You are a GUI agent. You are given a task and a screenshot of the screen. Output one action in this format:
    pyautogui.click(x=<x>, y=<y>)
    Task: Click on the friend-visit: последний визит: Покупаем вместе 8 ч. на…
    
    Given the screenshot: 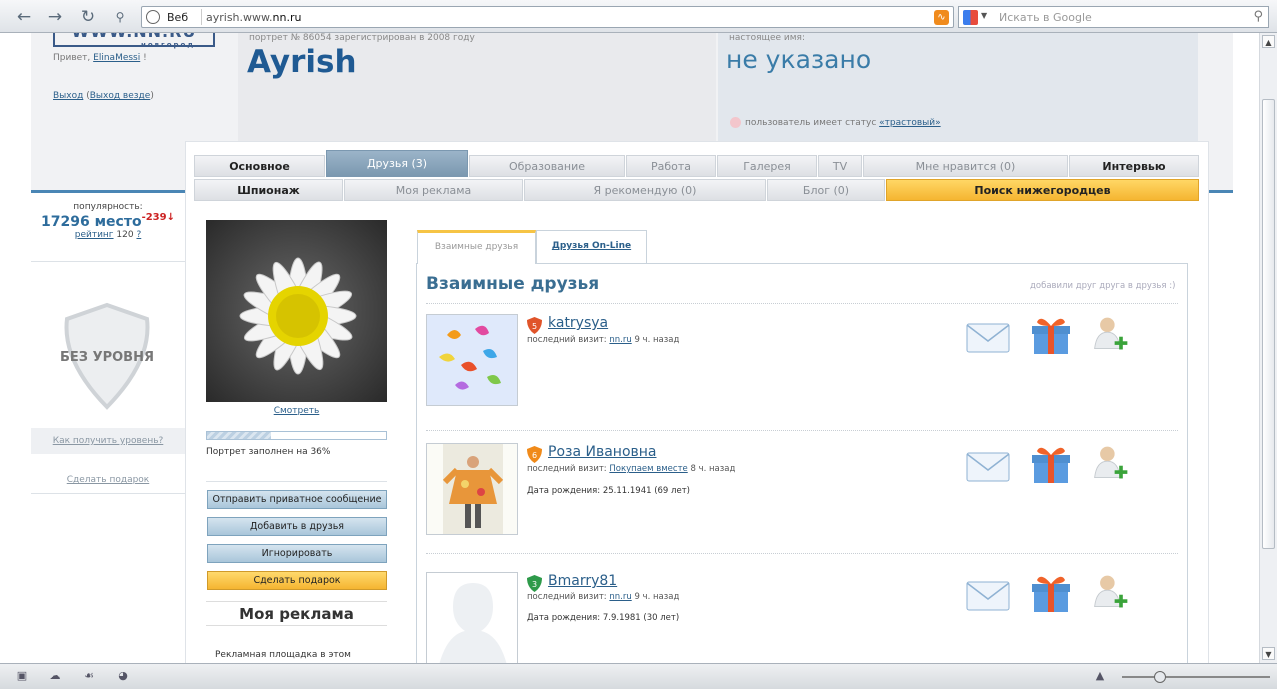 What is the action you would take?
    pyautogui.click(x=631, y=469)
    